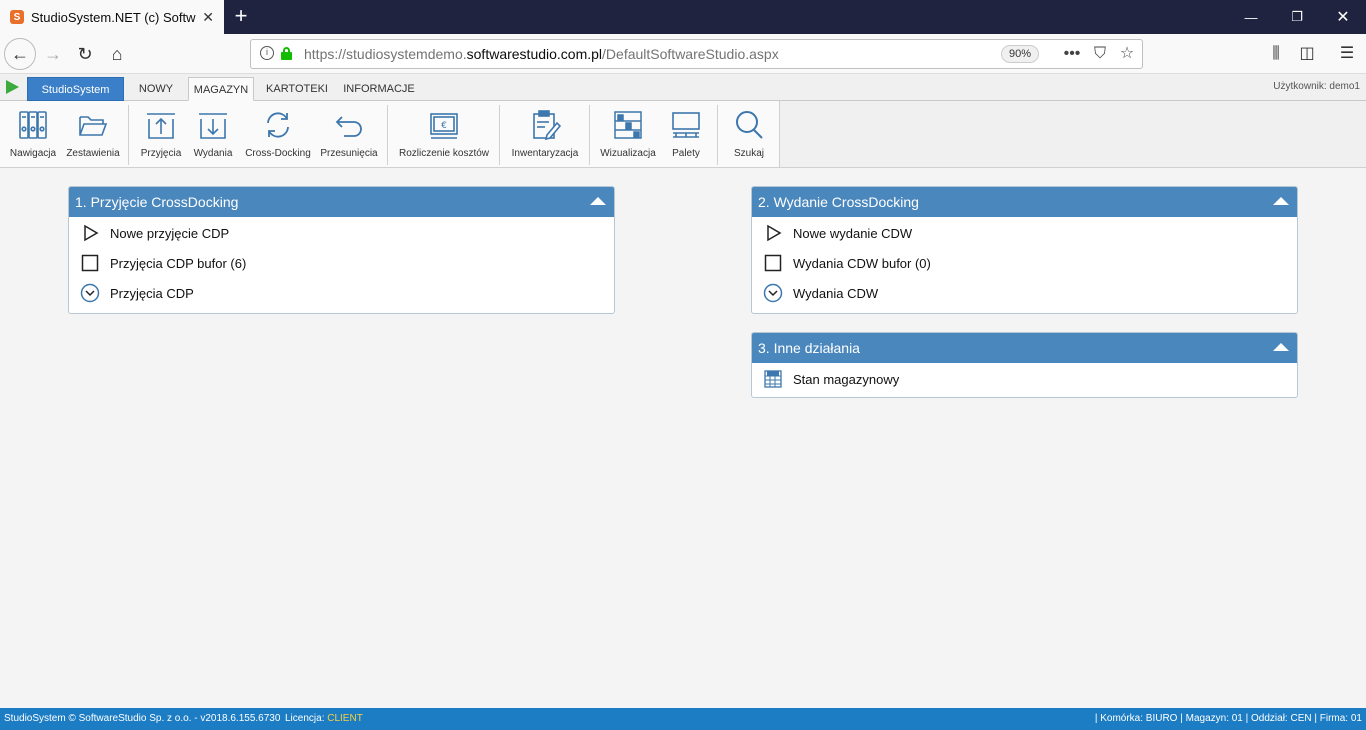 This screenshot has height=730, width=1366. I want to click on nawigacja-label: Nawigacja, so click(33, 153).